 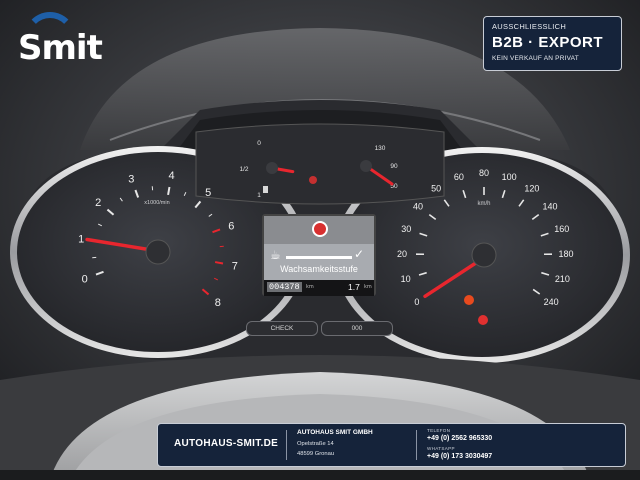 What do you see at coordinates (313, 180) in the screenshot?
I see `warning-light-icon` at bounding box center [313, 180].